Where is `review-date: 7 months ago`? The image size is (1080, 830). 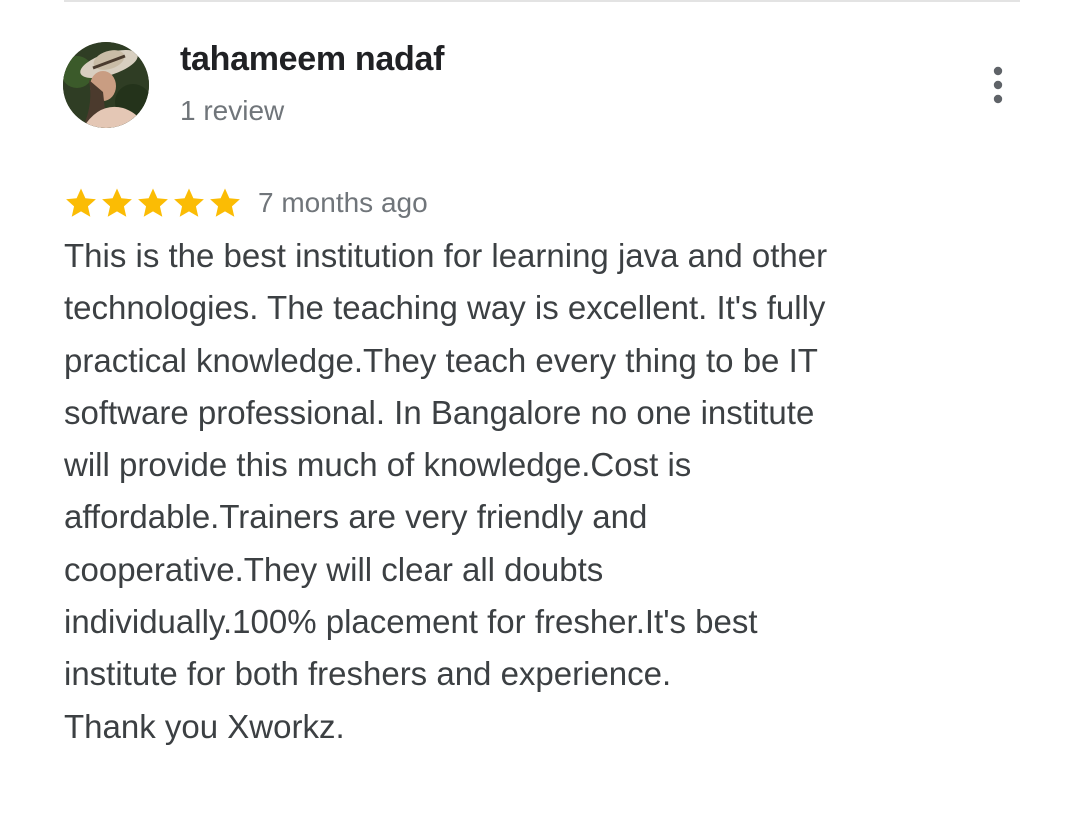
review-date: 7 months ago is located at coordinates (343, 202).